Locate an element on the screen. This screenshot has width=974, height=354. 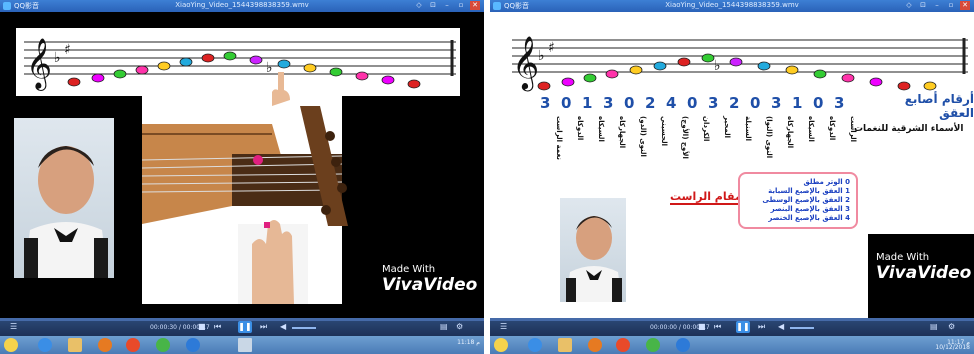
note-name: السيكاه is located at coordinates (601, 129).